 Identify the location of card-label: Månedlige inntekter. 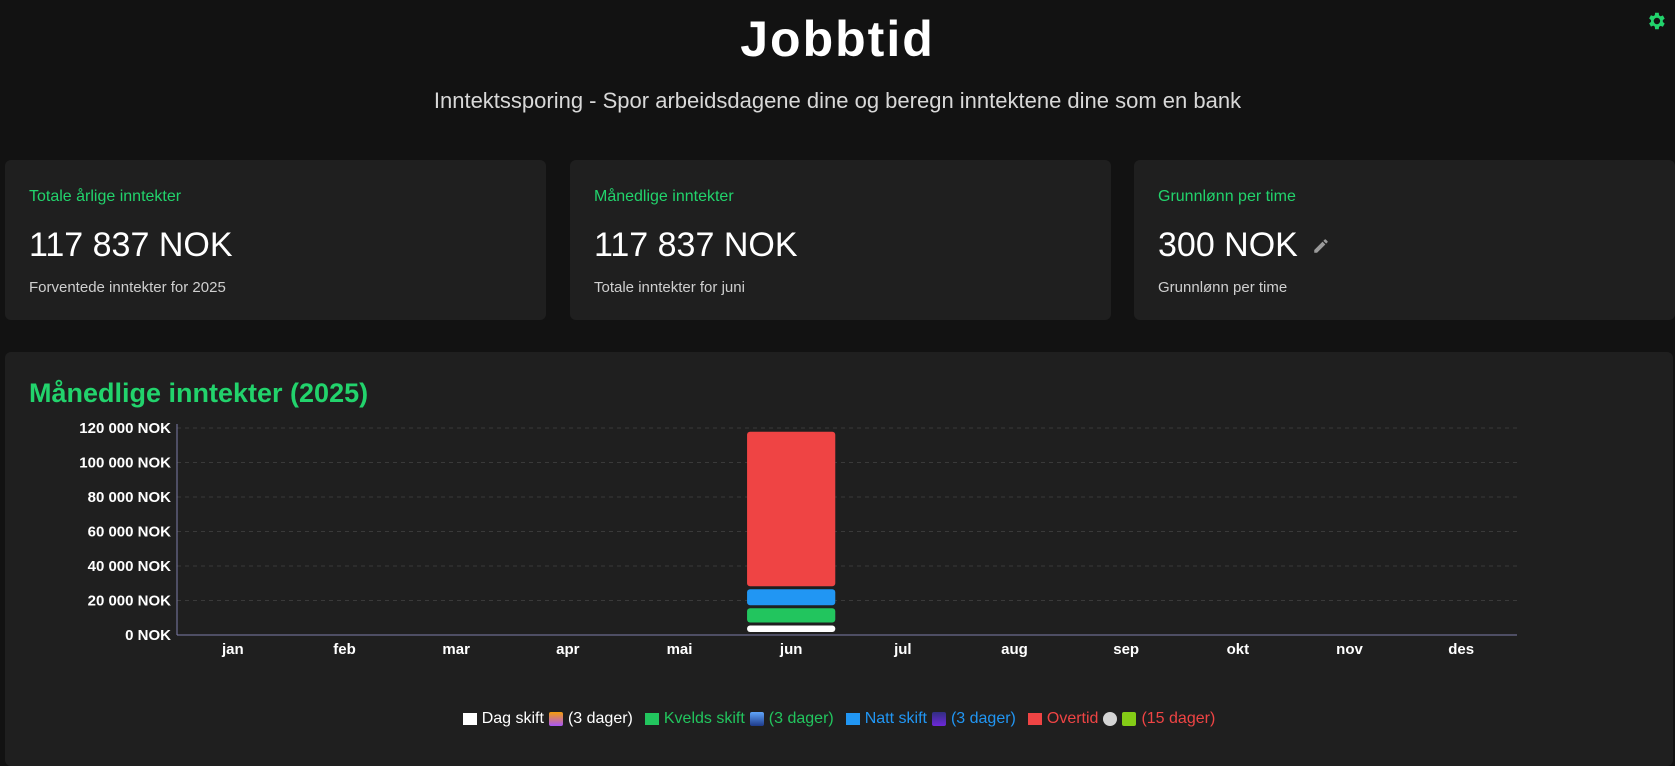
(664, 196).